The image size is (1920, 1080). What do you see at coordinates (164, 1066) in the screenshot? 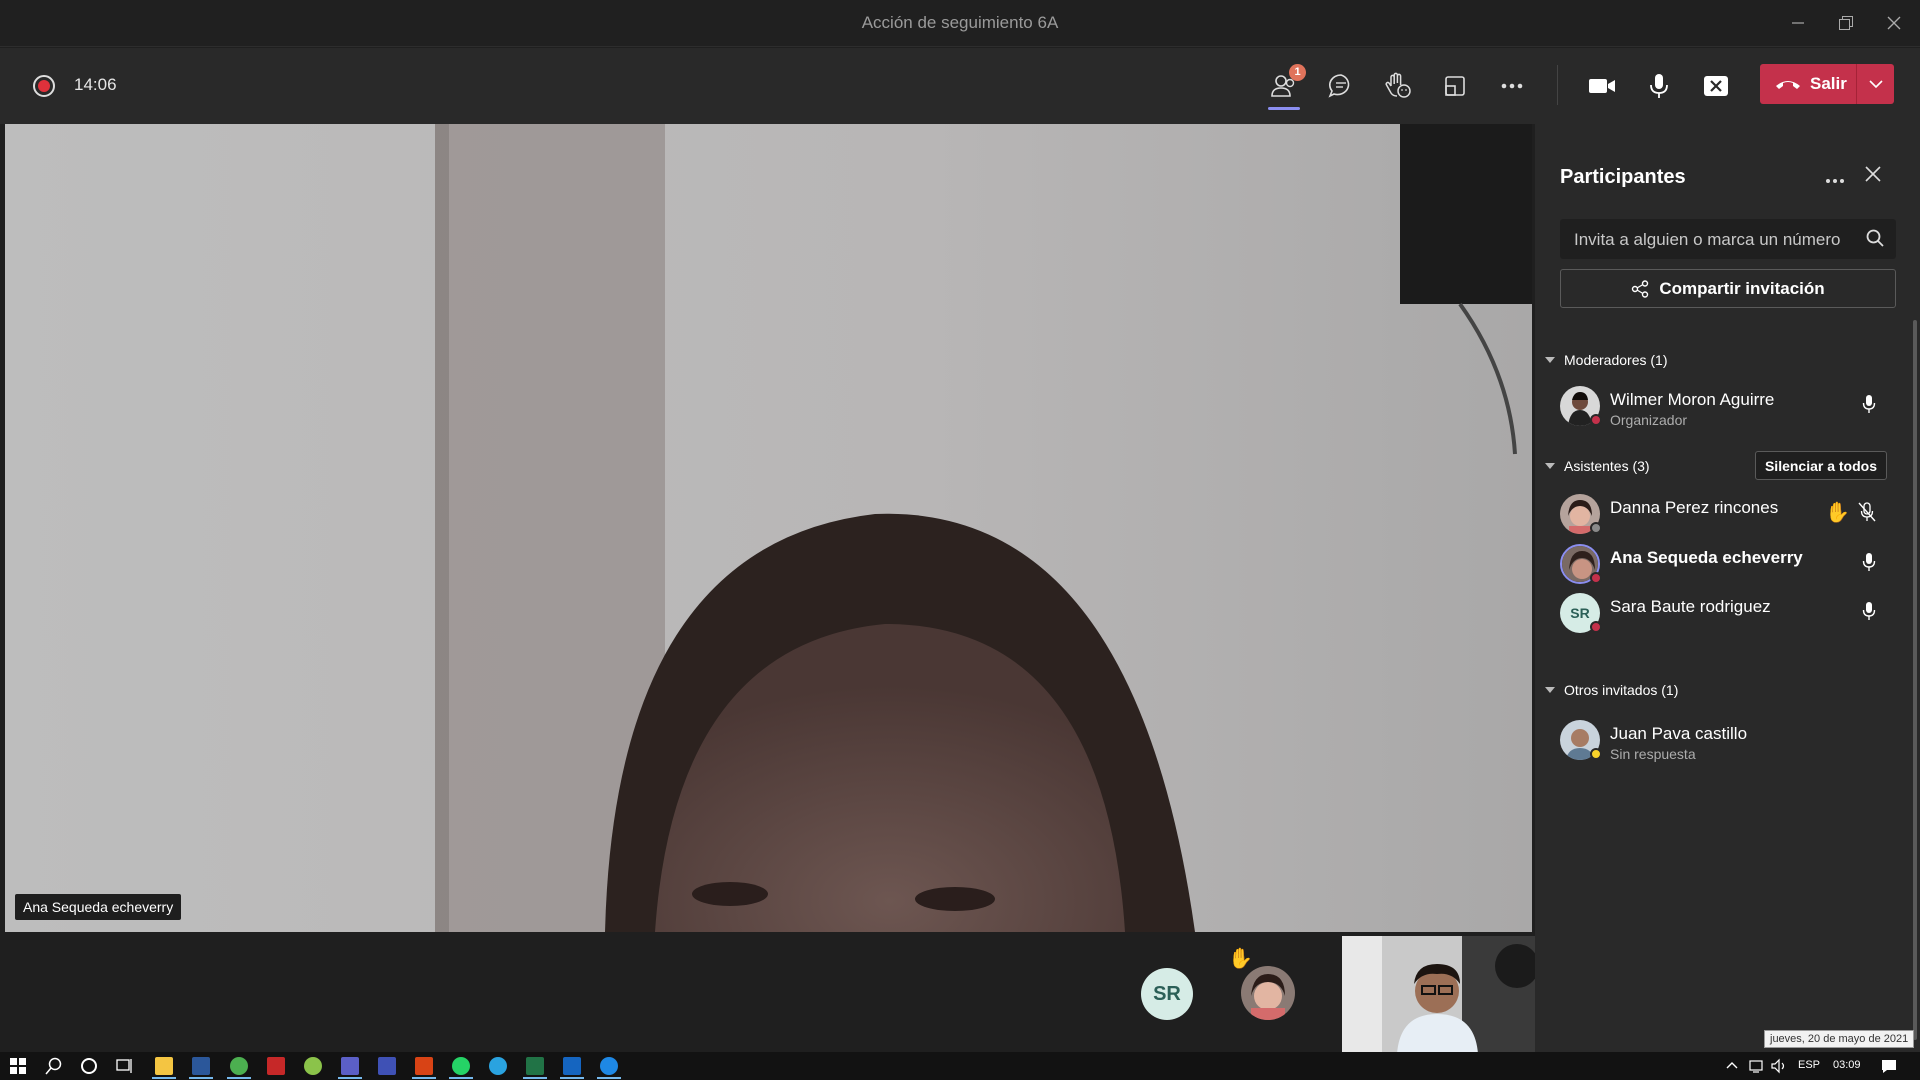
I see `file-explorer-icon` at bounding box center [164, 1066].